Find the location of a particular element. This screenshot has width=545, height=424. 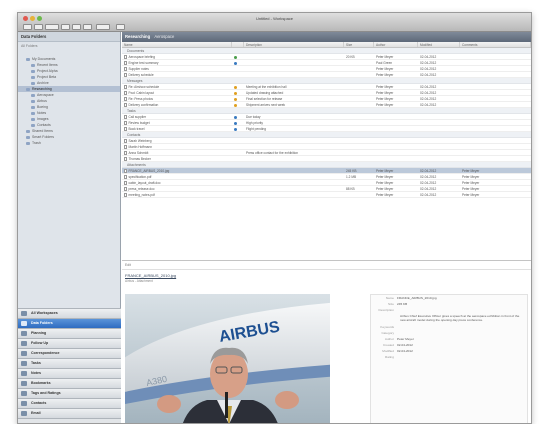

folder-label: Project Alpha is located at coordinates (47, 71).